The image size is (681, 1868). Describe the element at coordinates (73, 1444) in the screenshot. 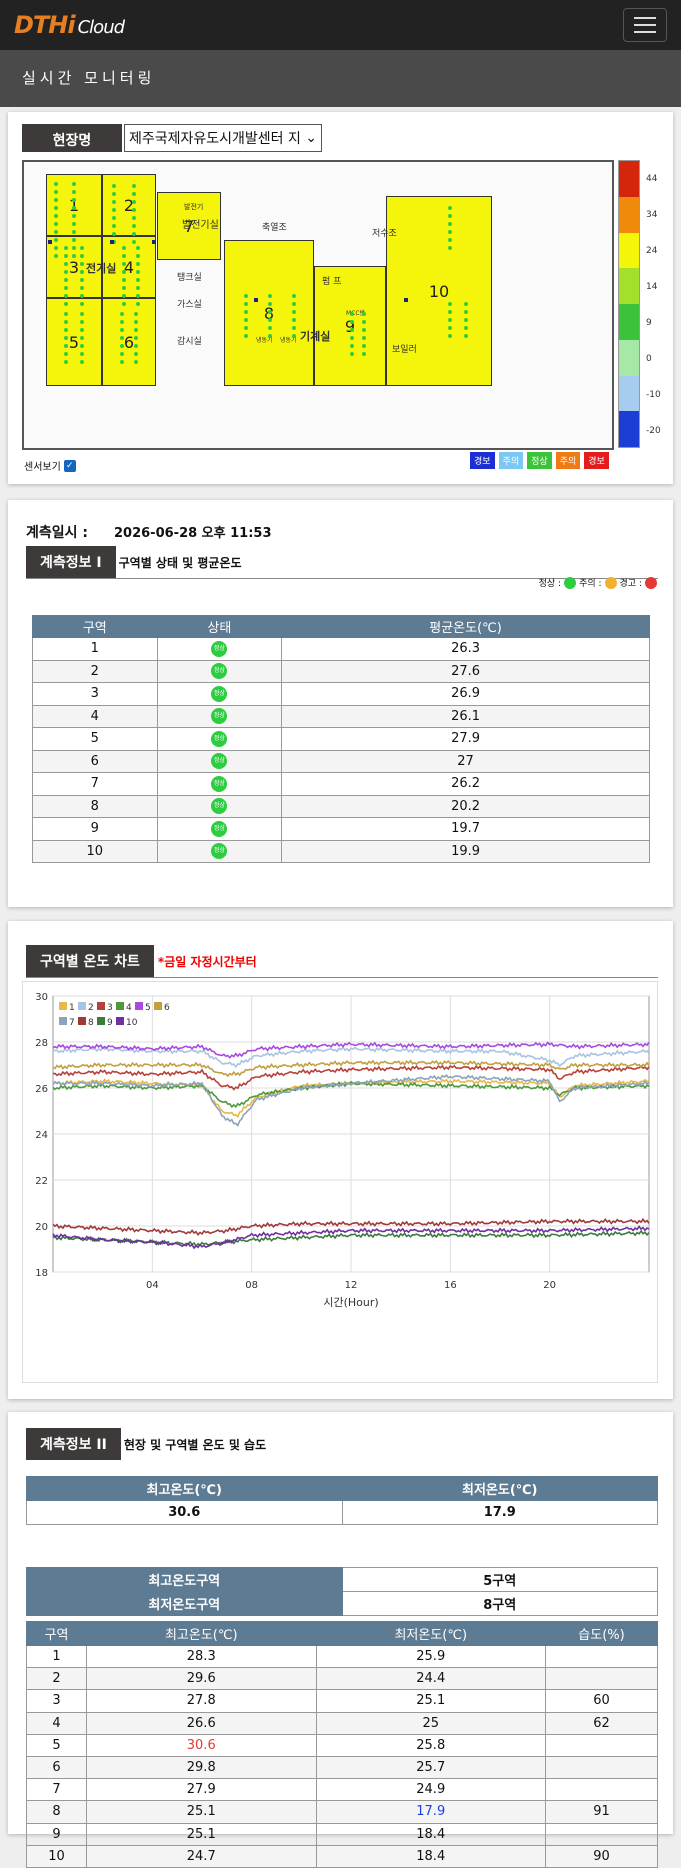

I see `info2-tab: 계측정보 II` at that location.